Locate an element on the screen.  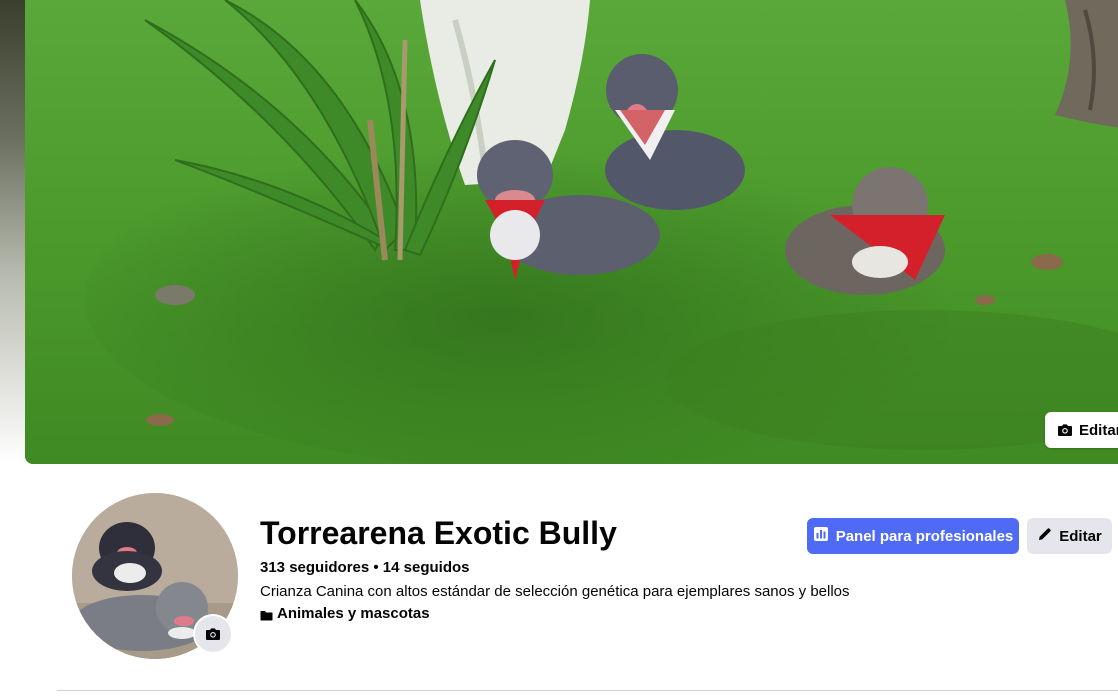
category-icon is located at coordinates (266, 614).